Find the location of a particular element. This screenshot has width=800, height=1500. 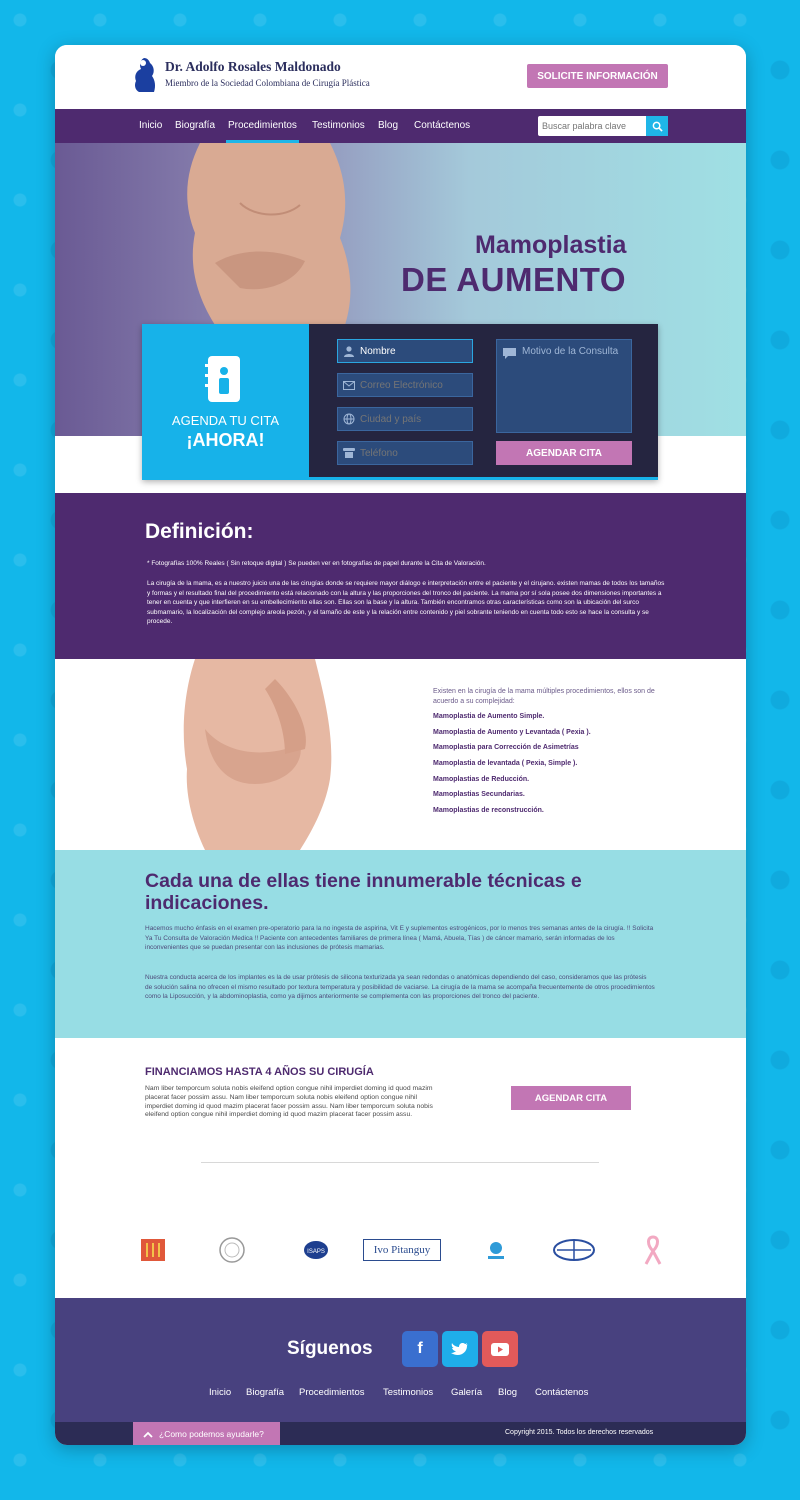

footer-nav-inicio: Inicio is located at coordinates (220, 1392).